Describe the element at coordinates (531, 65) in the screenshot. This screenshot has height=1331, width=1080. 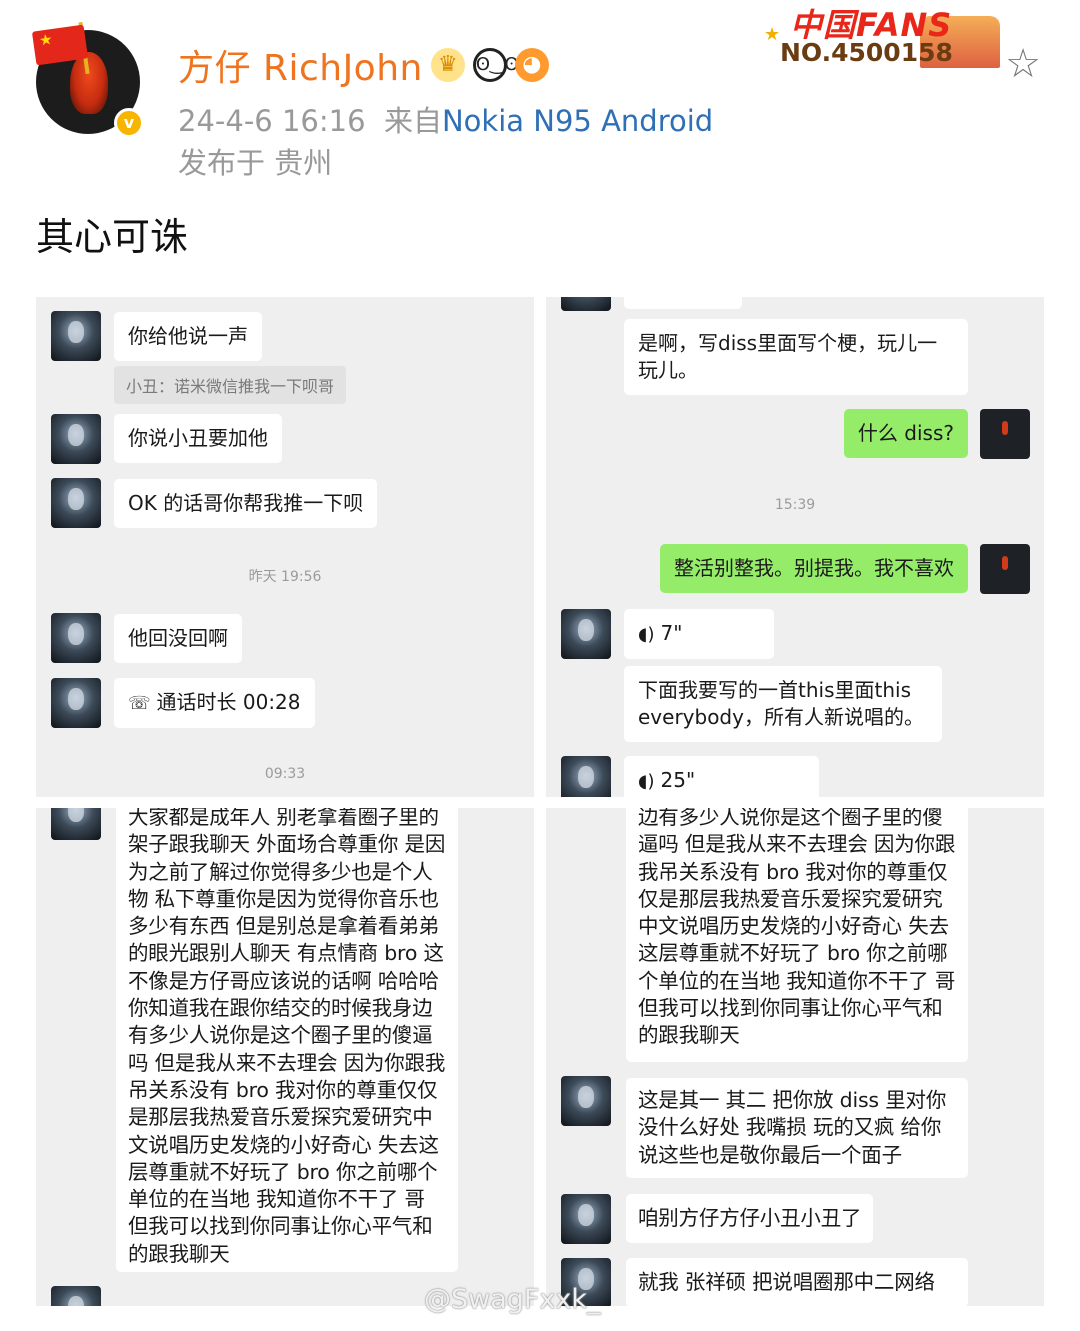
I see `fish-icon: ◕` at that location.